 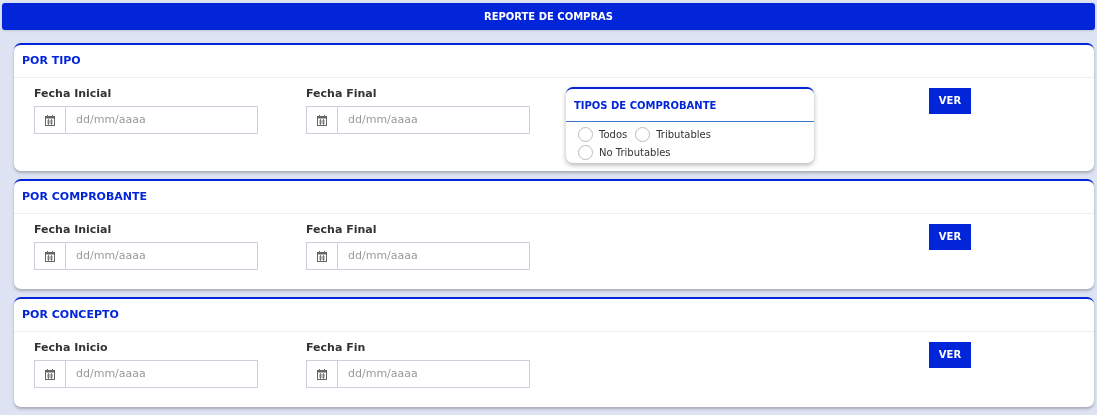 What do you see at coordinates (548, 17) in the screenshot?
I see `page-title: REPORTE DE COMPRAS` at bounding box center [548, 17].